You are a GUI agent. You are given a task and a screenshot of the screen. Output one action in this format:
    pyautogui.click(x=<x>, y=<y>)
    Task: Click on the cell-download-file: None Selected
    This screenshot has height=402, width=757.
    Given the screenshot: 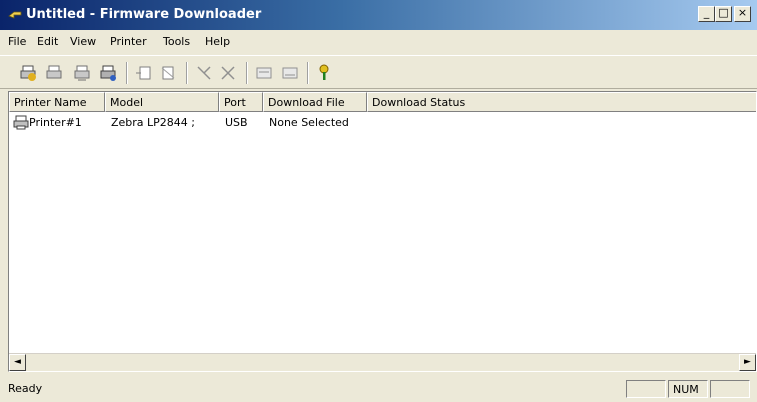 What is the action you would take?
    pyautogui.click(x=309, y=122)
    